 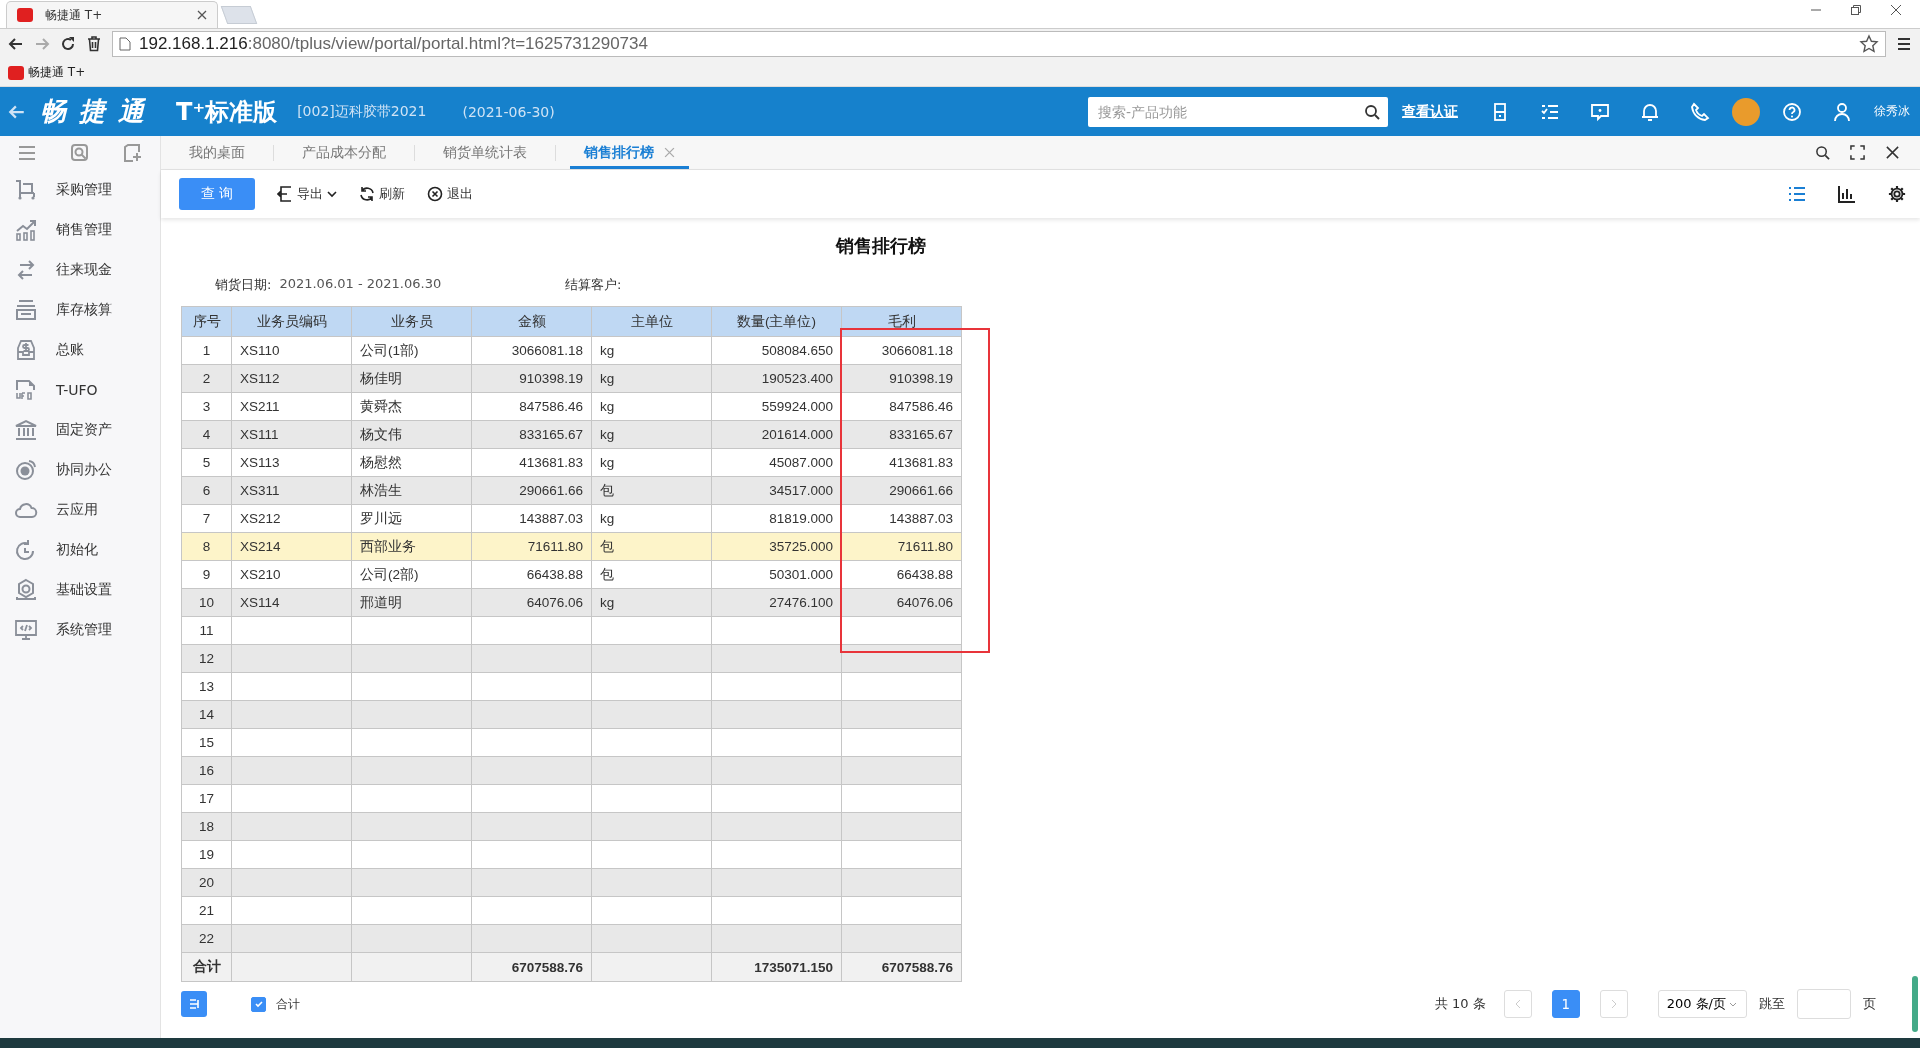 I want to click on table-cell: XS113, so click(x=260, y=462).